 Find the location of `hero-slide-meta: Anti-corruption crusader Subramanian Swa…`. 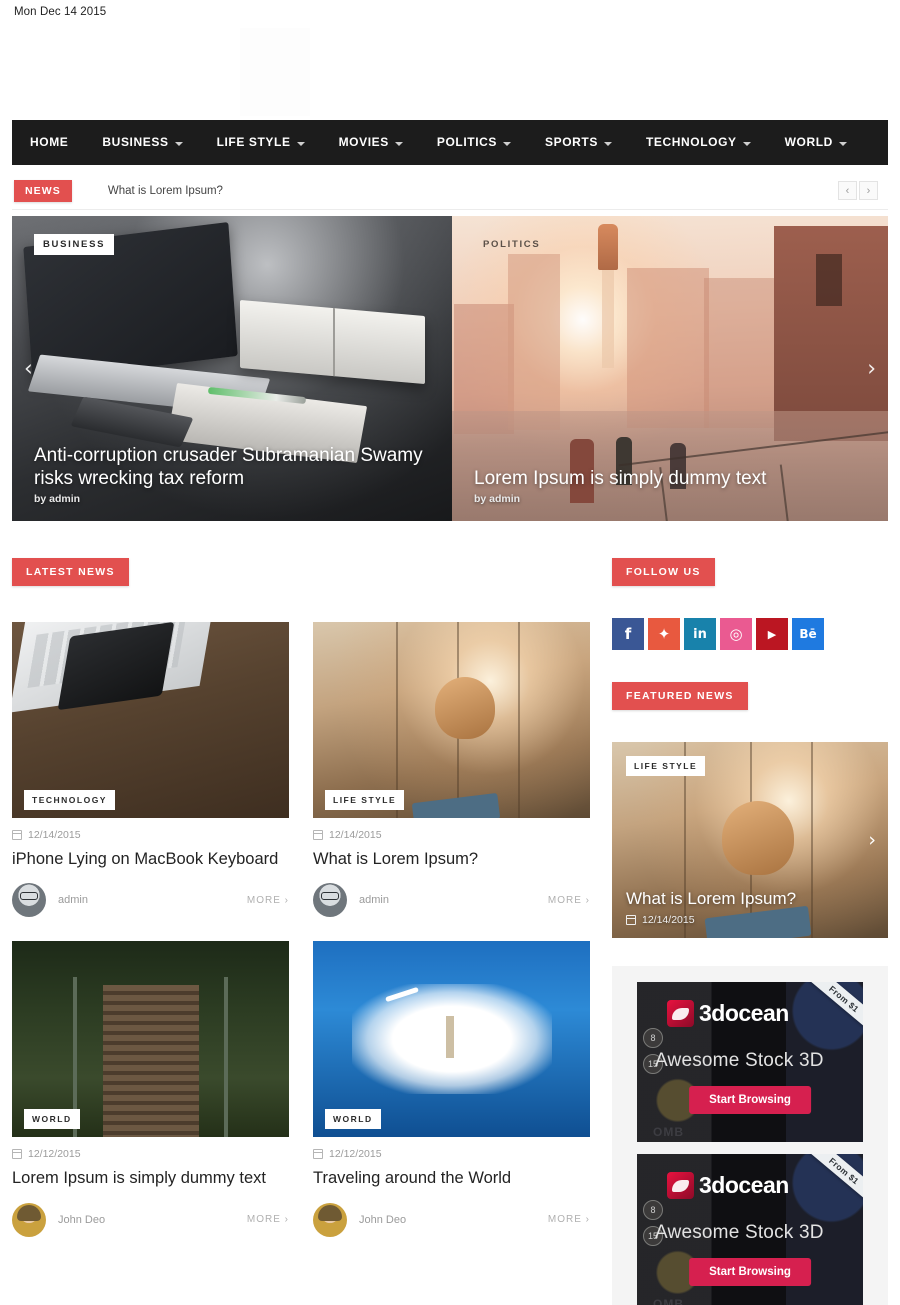

hero-slide-meta: Anti-corruption crusader Subramanian Swa… is located at coordinates (232, 475).